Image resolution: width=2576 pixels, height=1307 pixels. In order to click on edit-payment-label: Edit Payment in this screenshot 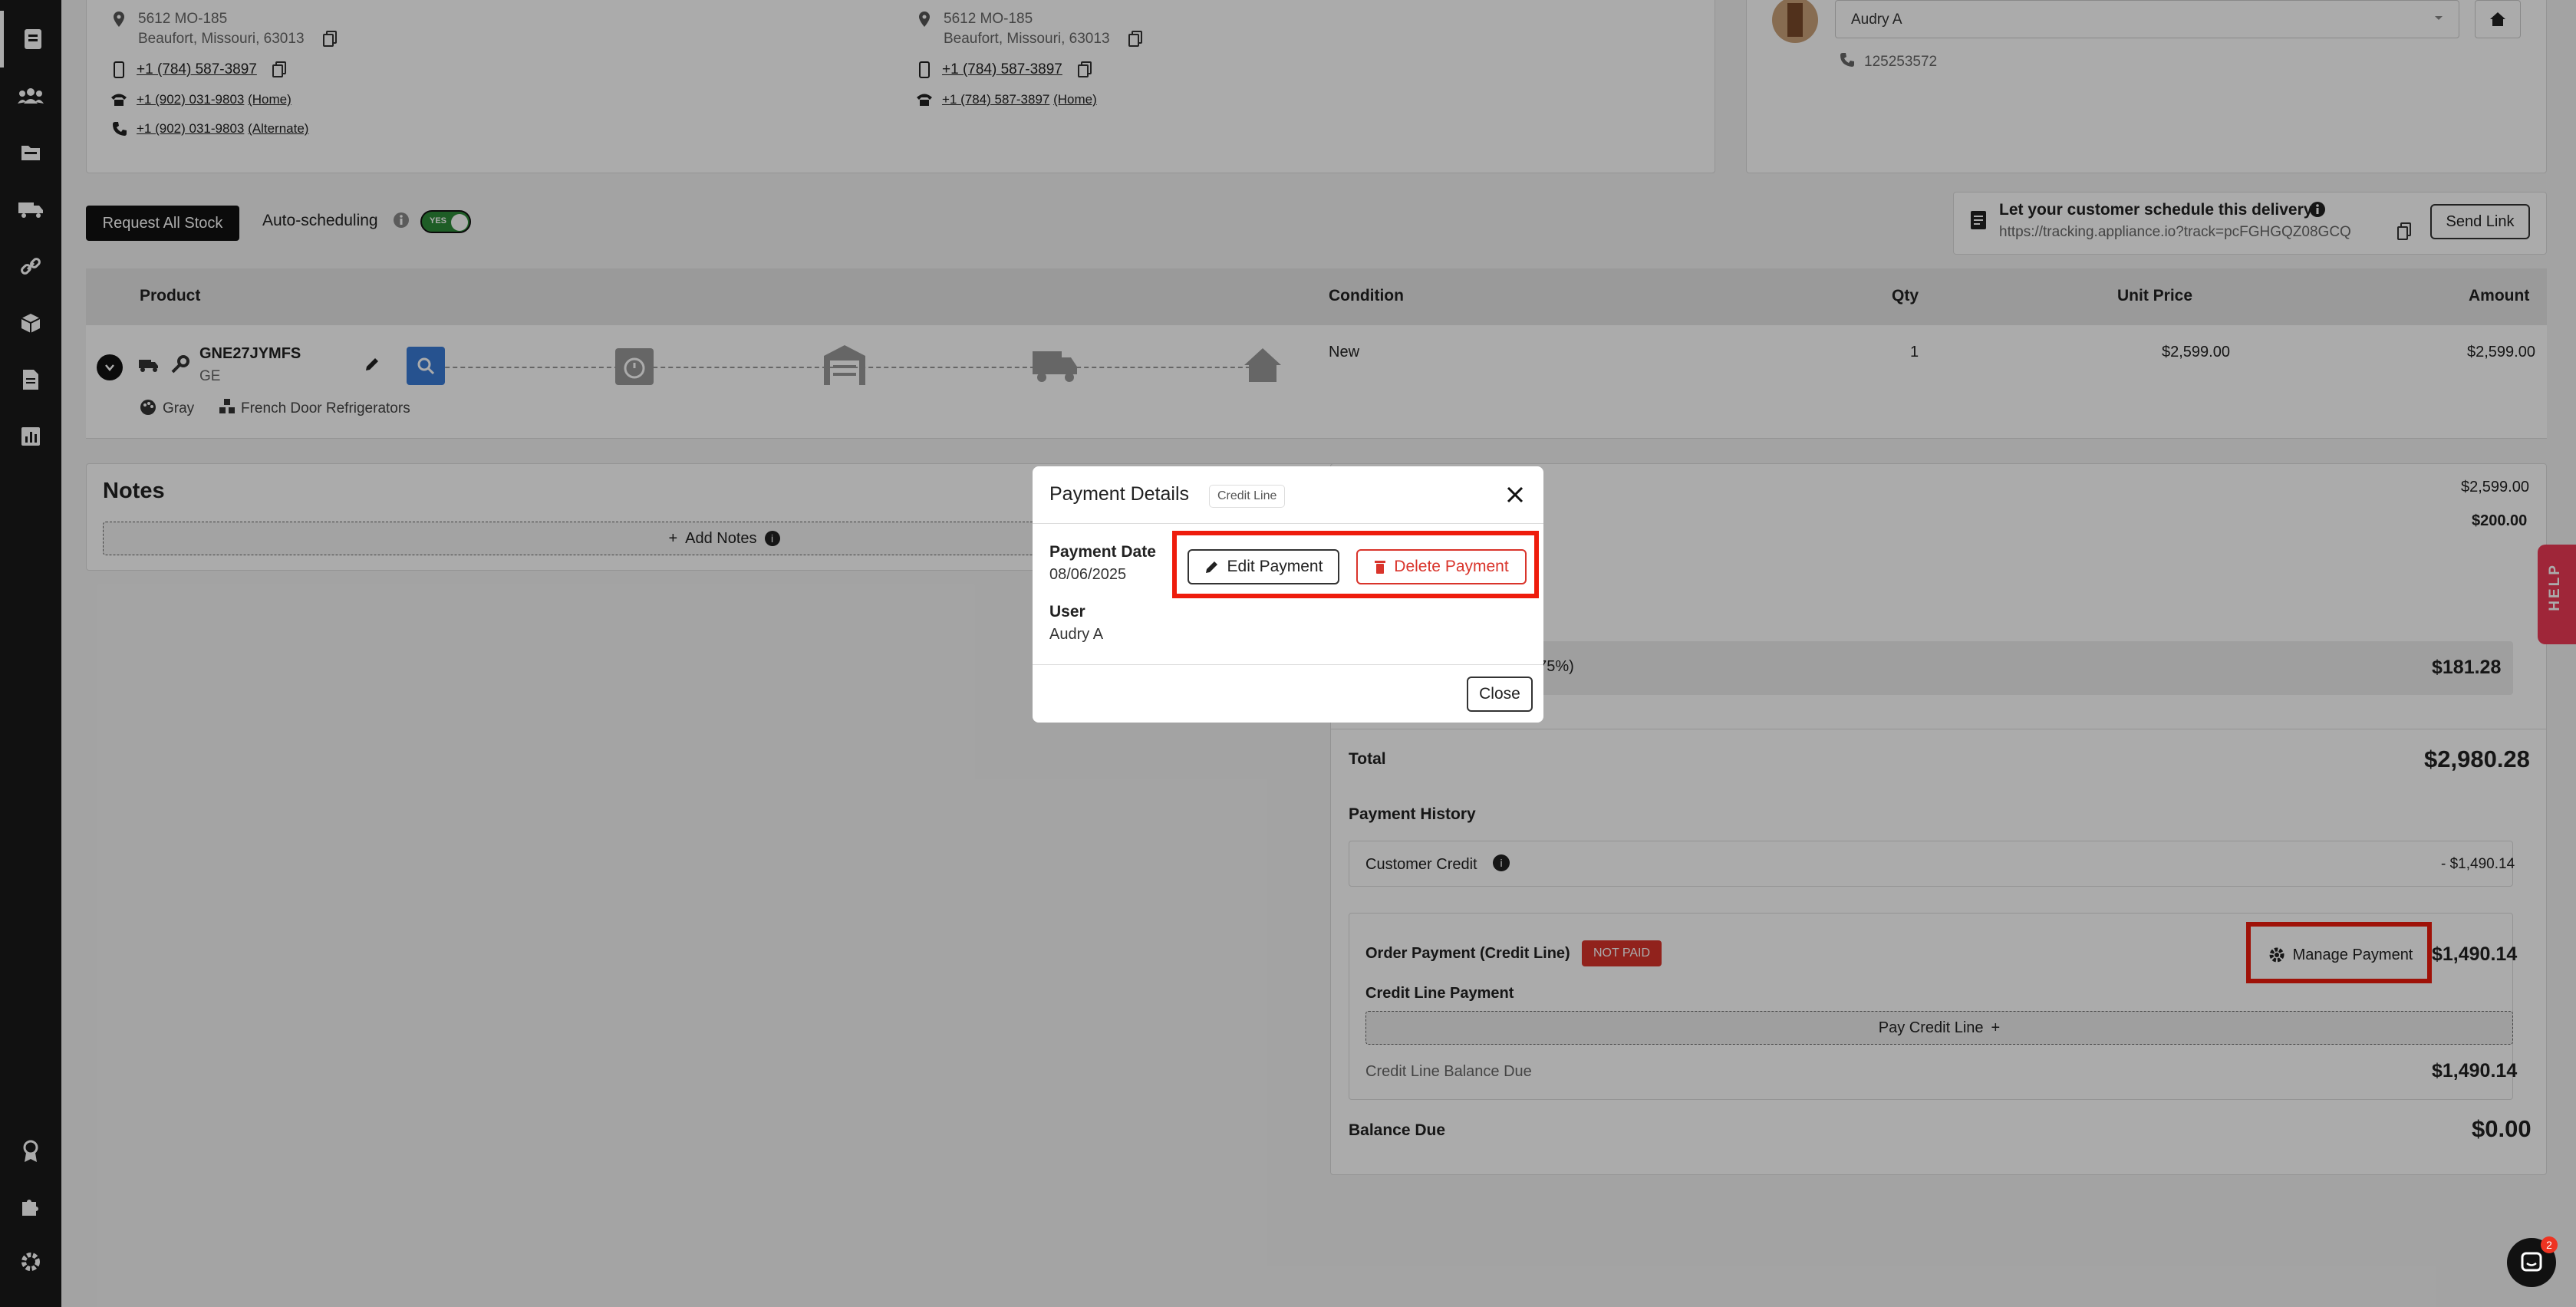, I will do `click(1275, 567)`.